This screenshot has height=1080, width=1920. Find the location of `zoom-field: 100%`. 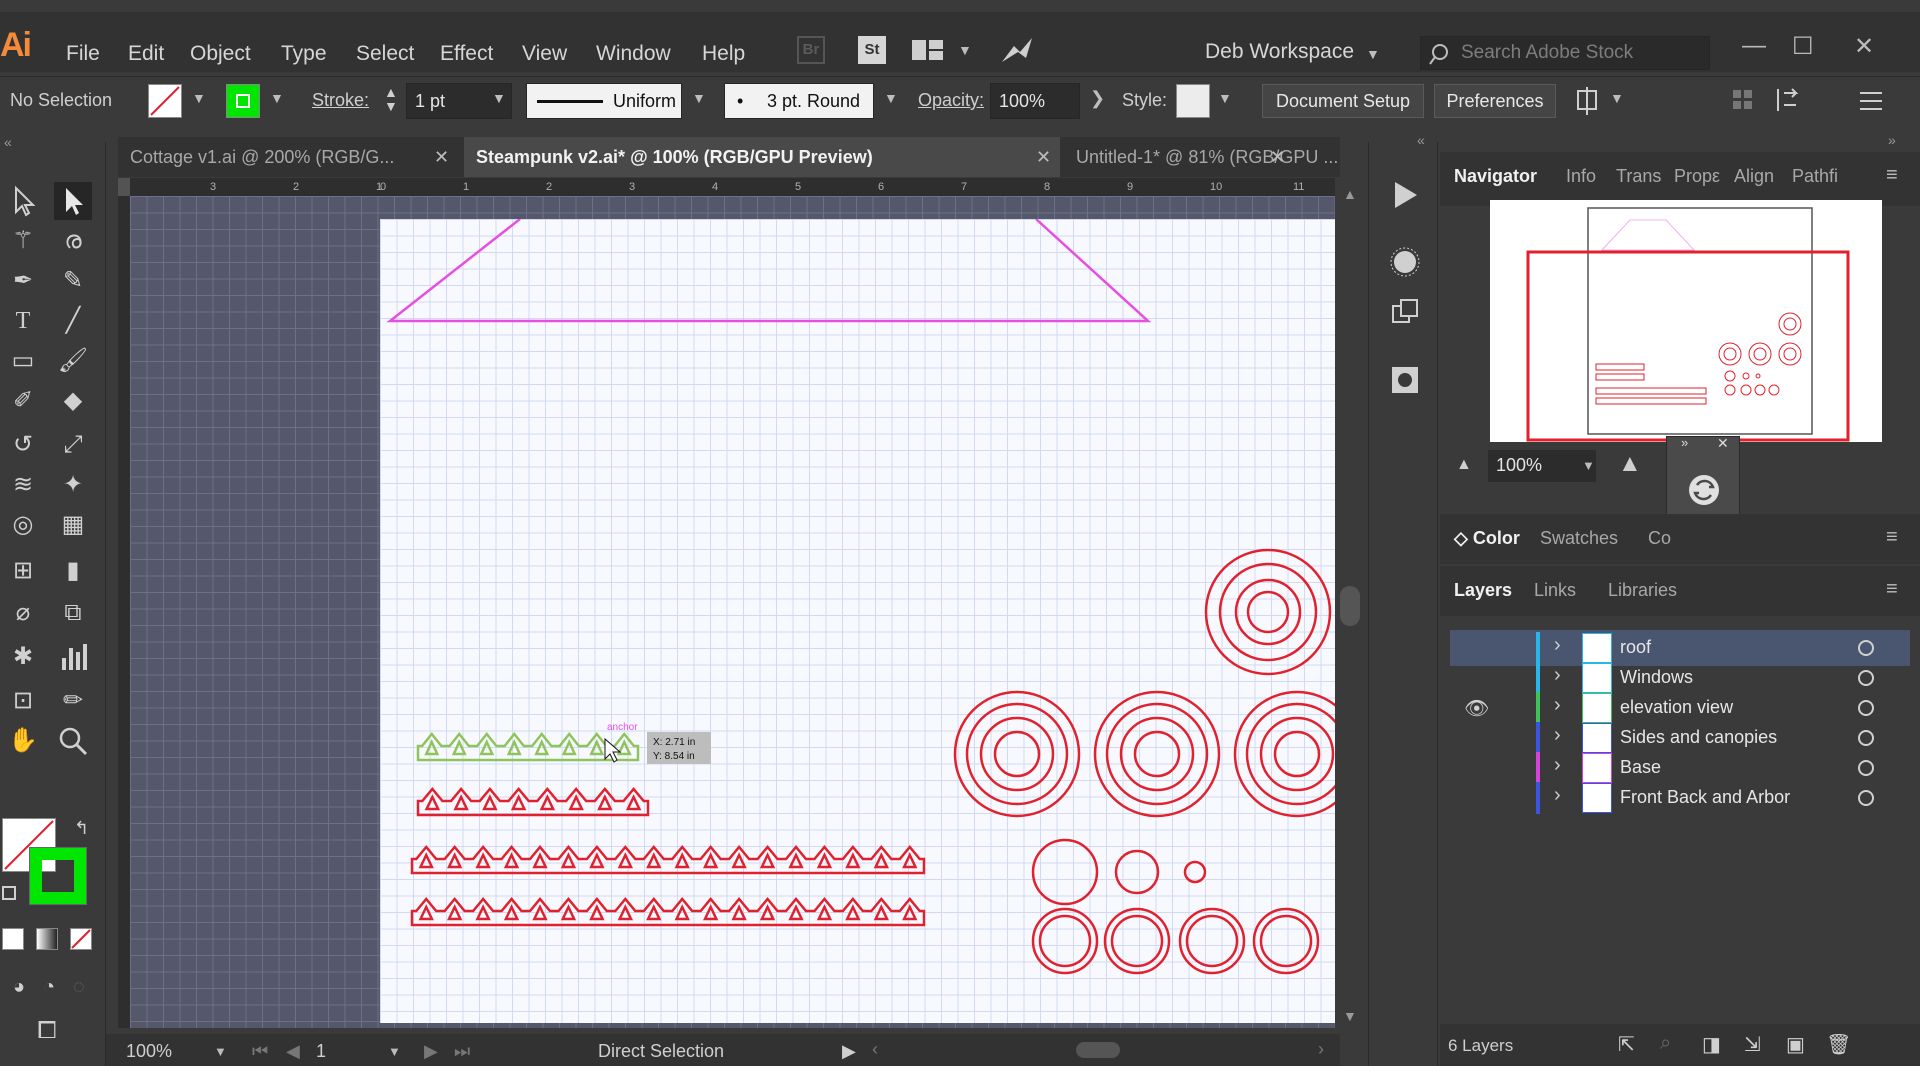

zoom-field: 100% is located at coordinates (149, 1051).